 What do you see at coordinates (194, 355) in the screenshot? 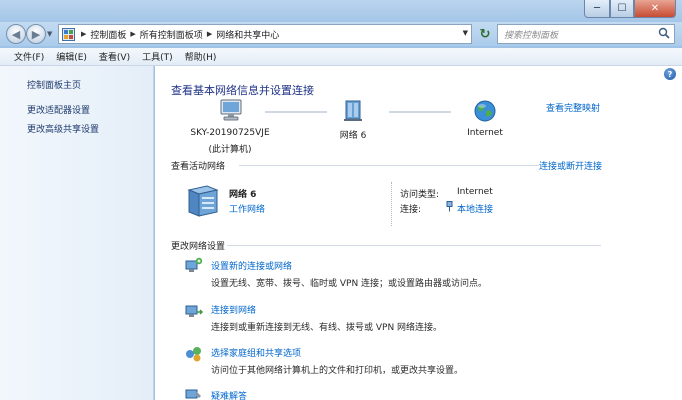
I see `homegroup-icon` at bounding box center [194, 355].